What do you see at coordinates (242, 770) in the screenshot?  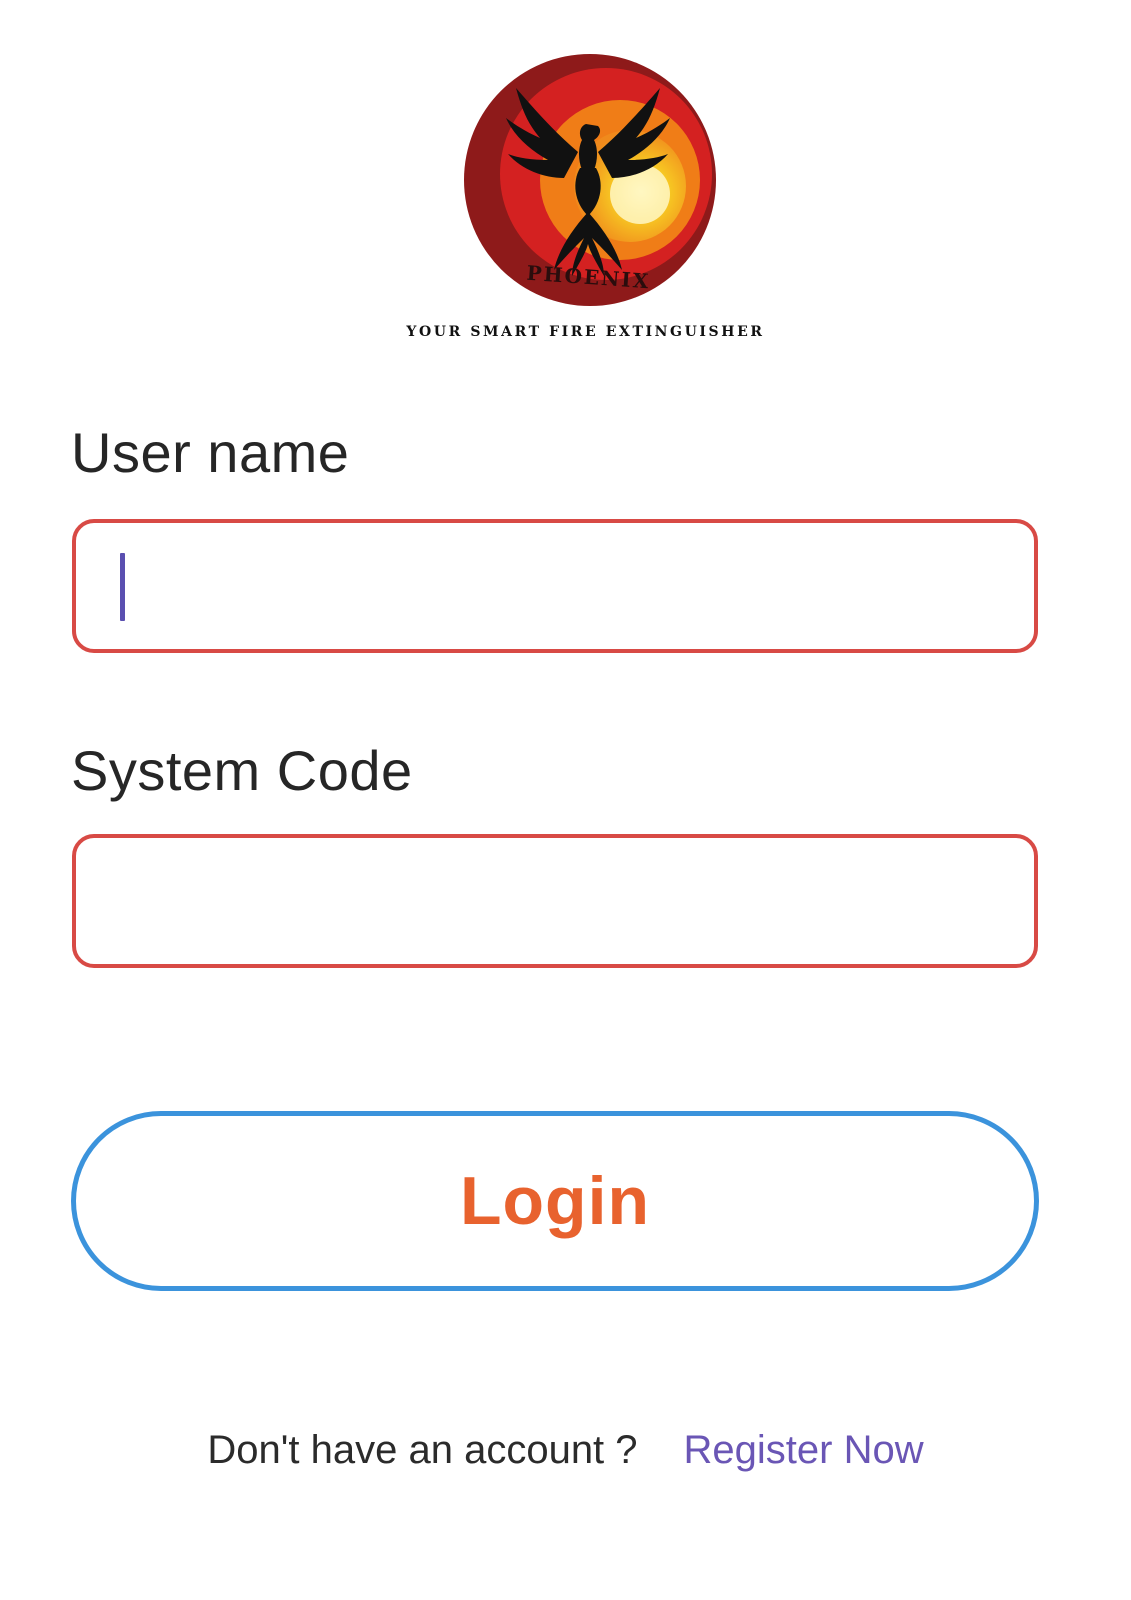 I see `system-code-label: System Code` at bounding box center [242, 770].